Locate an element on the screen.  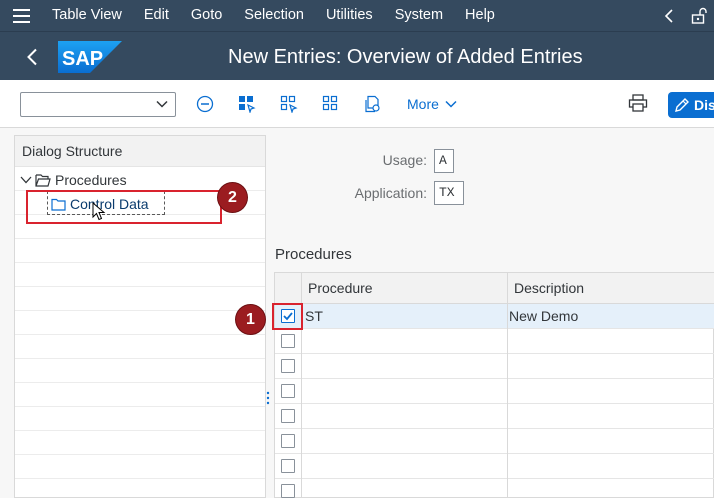
splitter-handle-icon is located at coordinates (268, 398).